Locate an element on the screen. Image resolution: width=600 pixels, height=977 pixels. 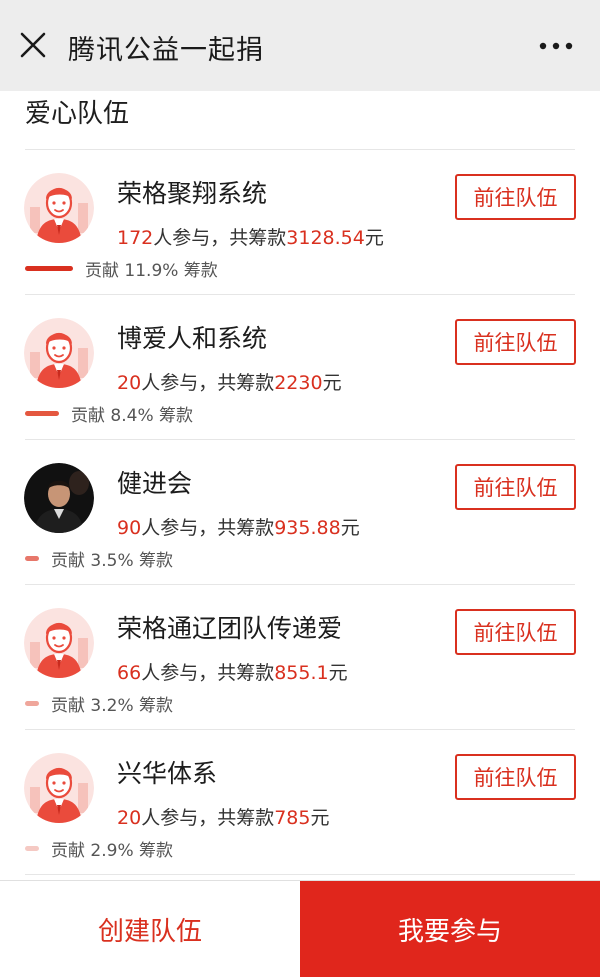
contribution-label: 贡献 3.2% 筹款 is located at coordinates (112, 706).